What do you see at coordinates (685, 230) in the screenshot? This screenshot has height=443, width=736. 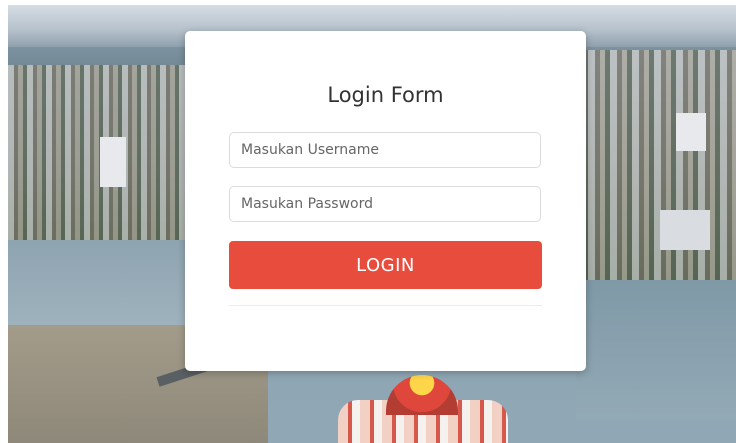 I see `building-block-right` at bounding box center [685, 230].